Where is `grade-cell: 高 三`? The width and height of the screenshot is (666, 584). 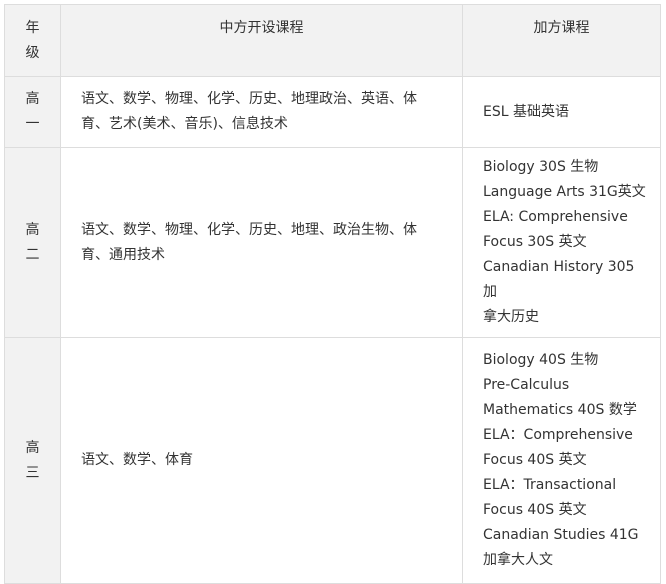
grade-cell: 高 三 is located at coordinates (32, 460).